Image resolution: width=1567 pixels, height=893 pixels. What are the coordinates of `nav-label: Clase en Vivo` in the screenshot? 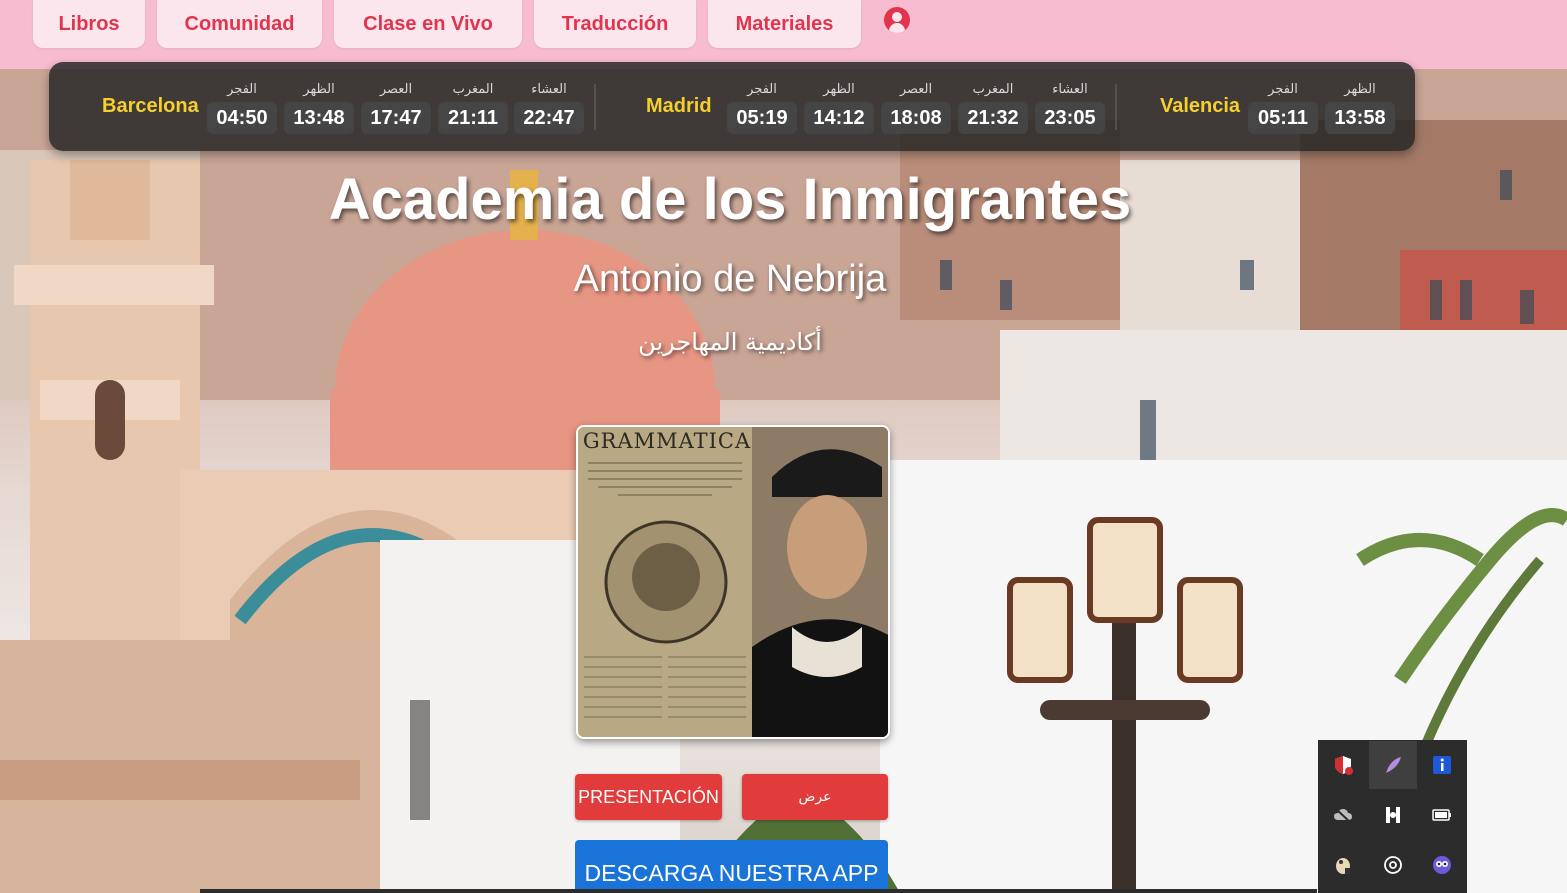 It's located at (428, 23).